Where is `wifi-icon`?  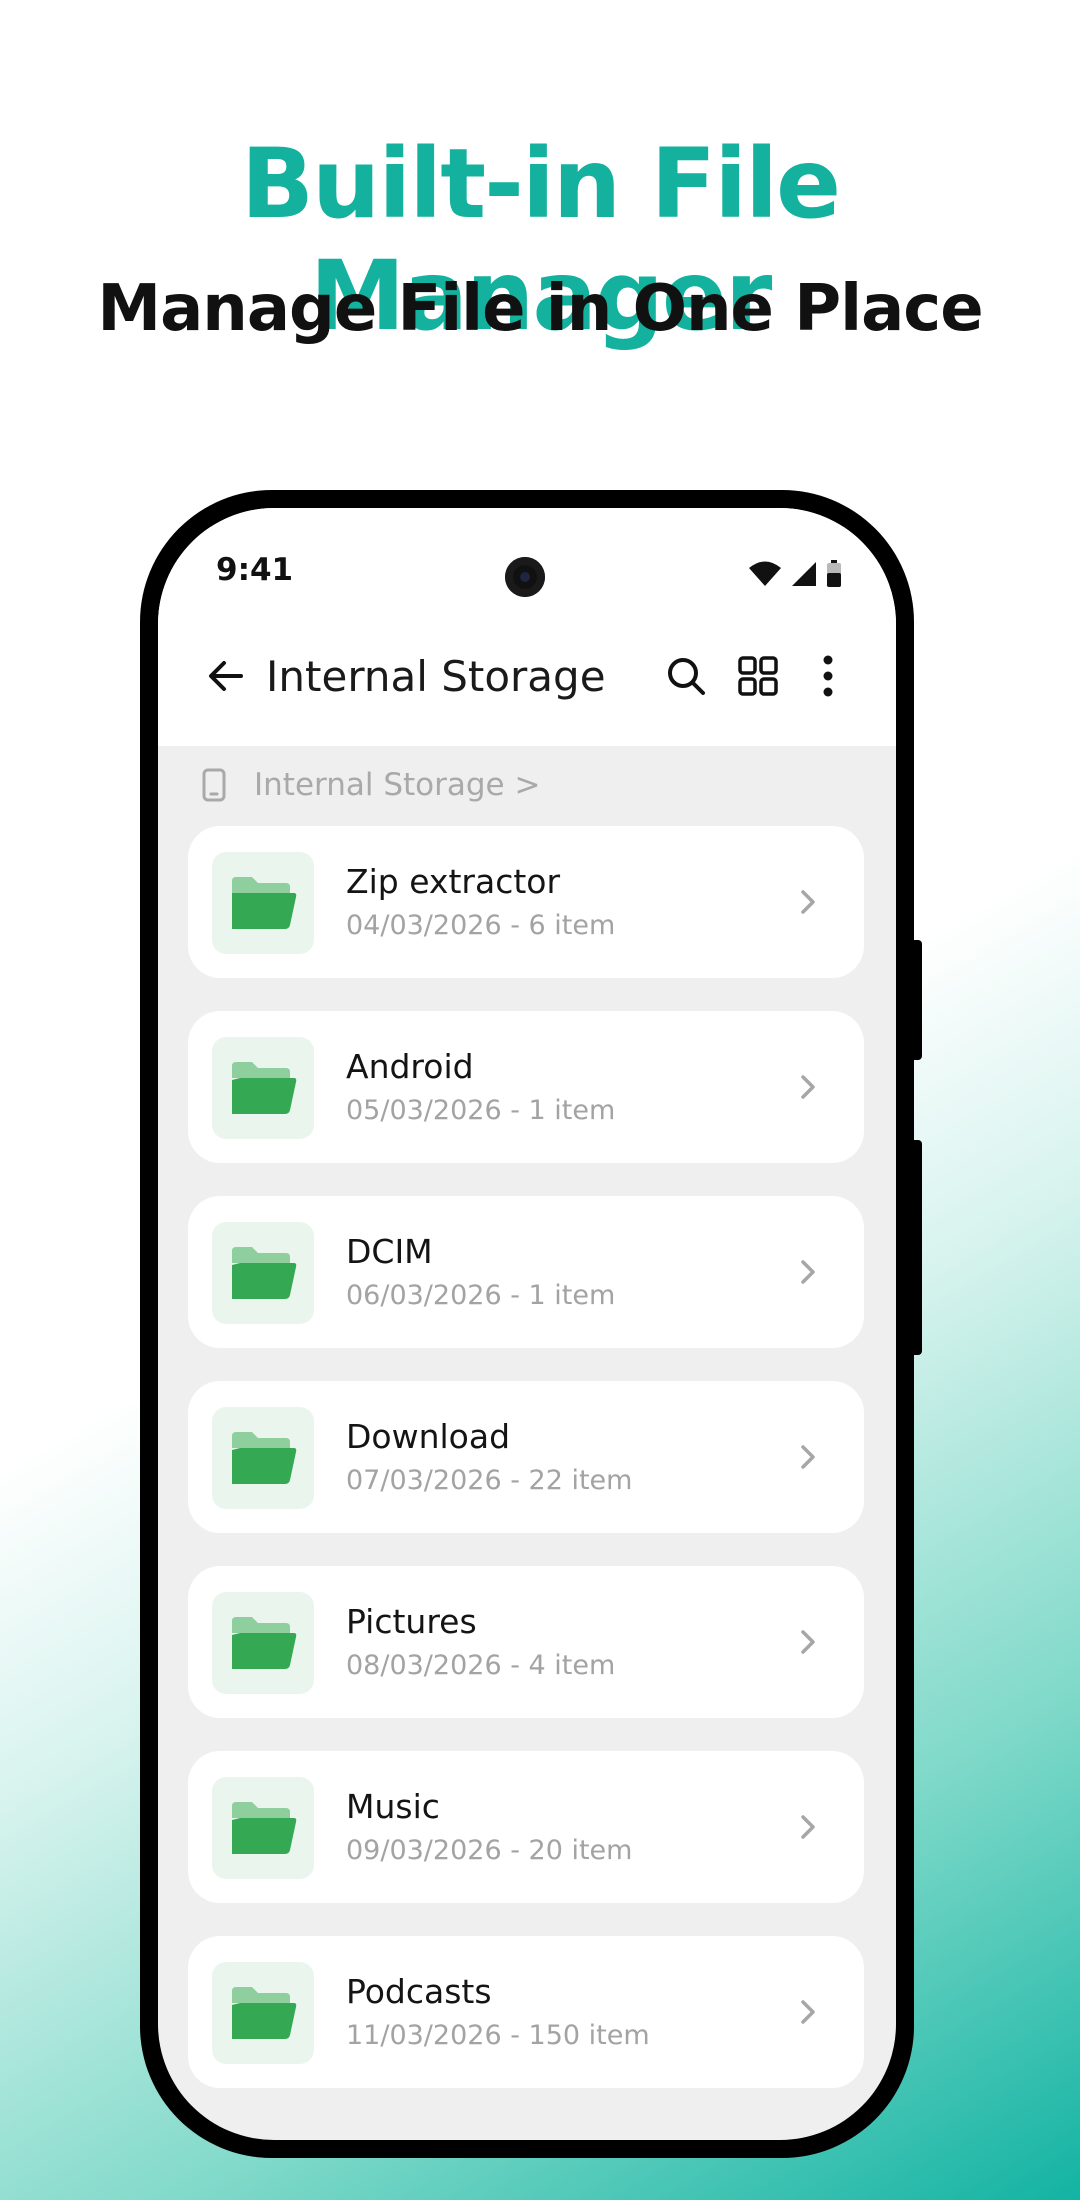 wifi-icon is located at coordinates (765, 573).